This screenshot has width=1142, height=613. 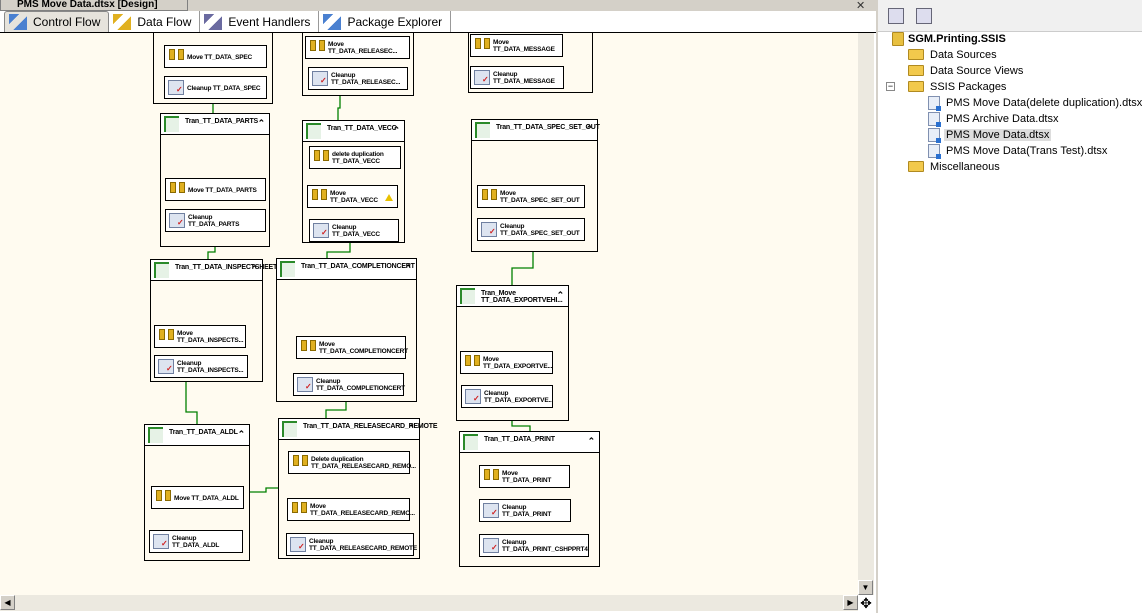 What do you see at coordinates (215, 220) in the screenshot?
I see `execute-sql-task: CleanupTT_DATA_PARTS` at bounding box center [215, 220].